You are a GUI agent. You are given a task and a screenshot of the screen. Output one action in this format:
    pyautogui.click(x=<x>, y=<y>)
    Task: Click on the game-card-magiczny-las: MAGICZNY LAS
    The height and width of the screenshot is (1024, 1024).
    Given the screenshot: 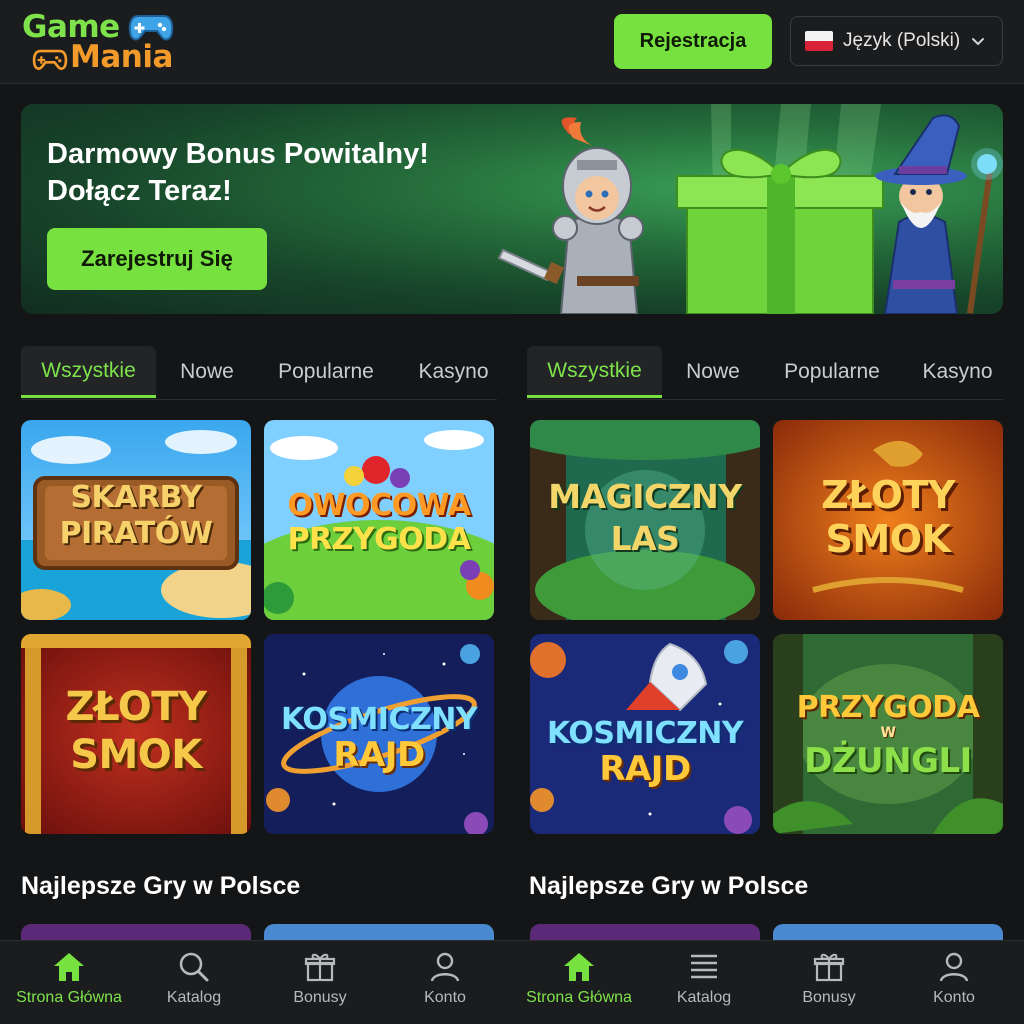 What is the action you would take?
    pyautogui.click(x=645, y=520)
    